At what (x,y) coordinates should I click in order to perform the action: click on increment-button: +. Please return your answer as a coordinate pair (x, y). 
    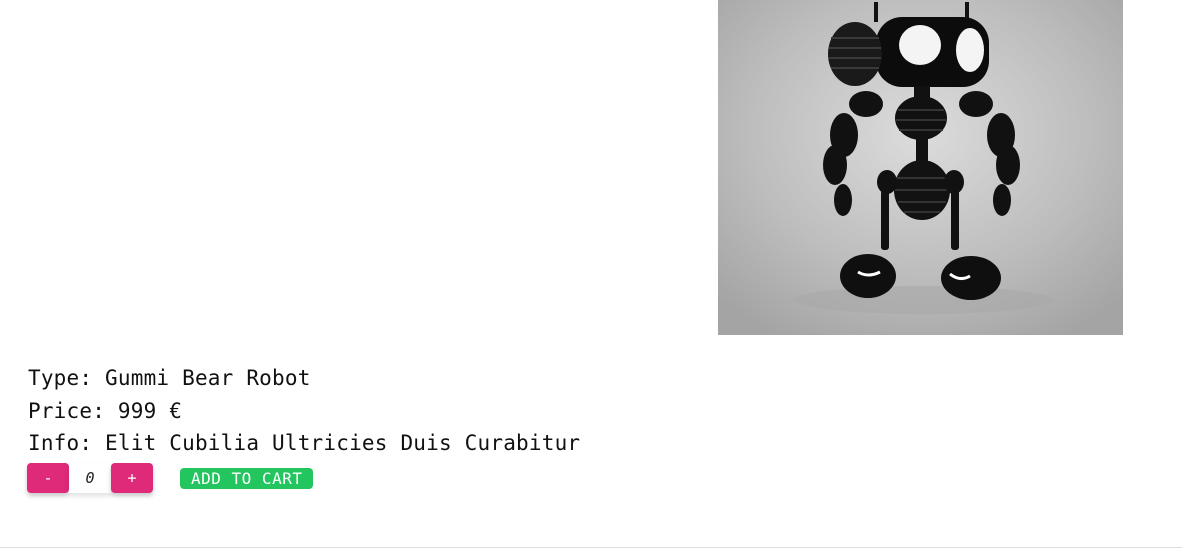
    Looking at the image, I should click on (132, 478).